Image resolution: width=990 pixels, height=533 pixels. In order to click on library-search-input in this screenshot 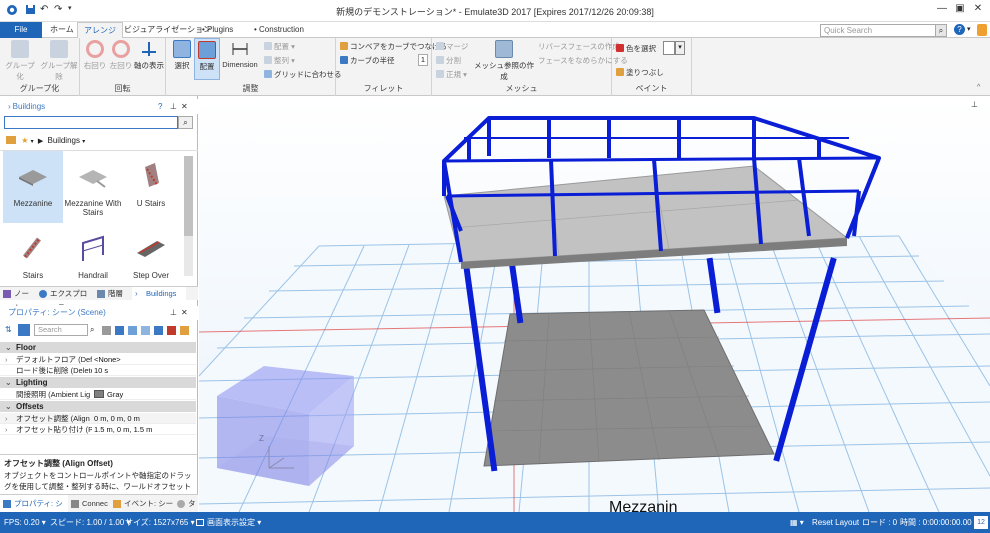, I will do `click(91, 122)`.